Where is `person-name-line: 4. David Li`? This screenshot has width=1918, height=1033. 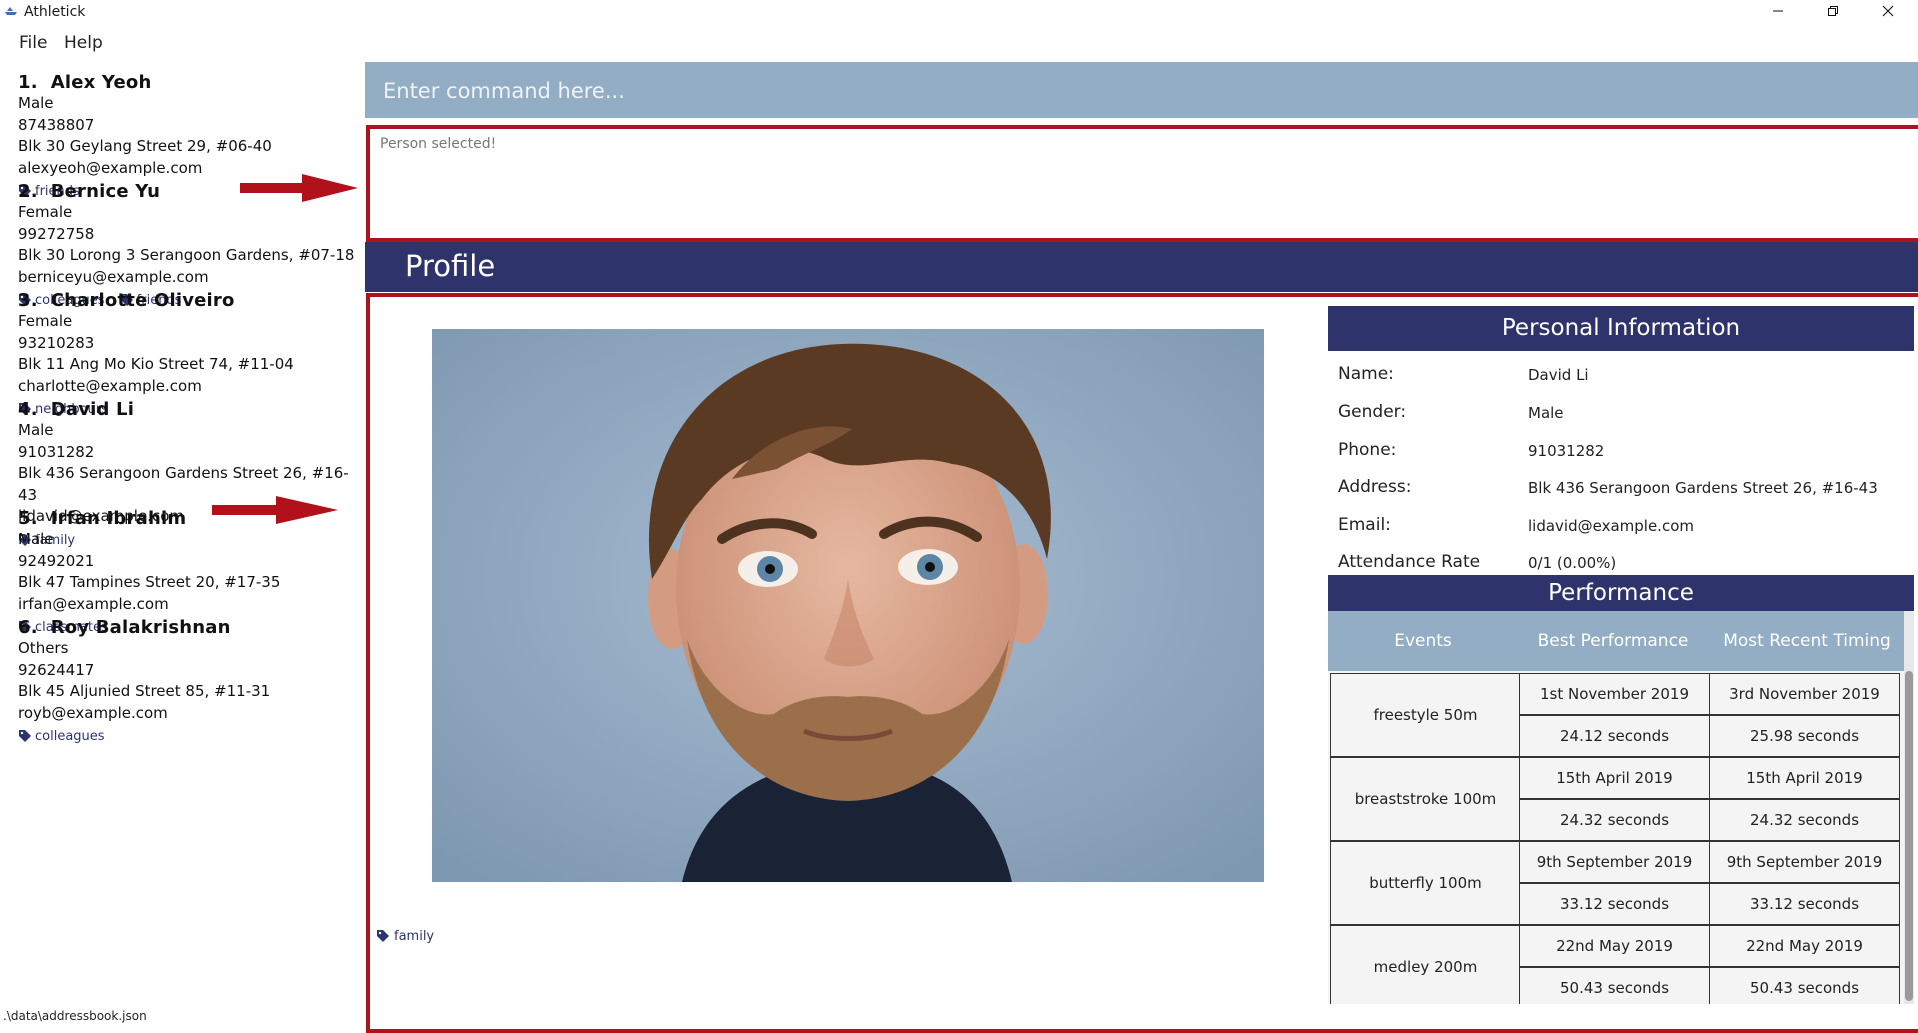
person-name-line: 4. David Li is located at coordinates (76, 409).